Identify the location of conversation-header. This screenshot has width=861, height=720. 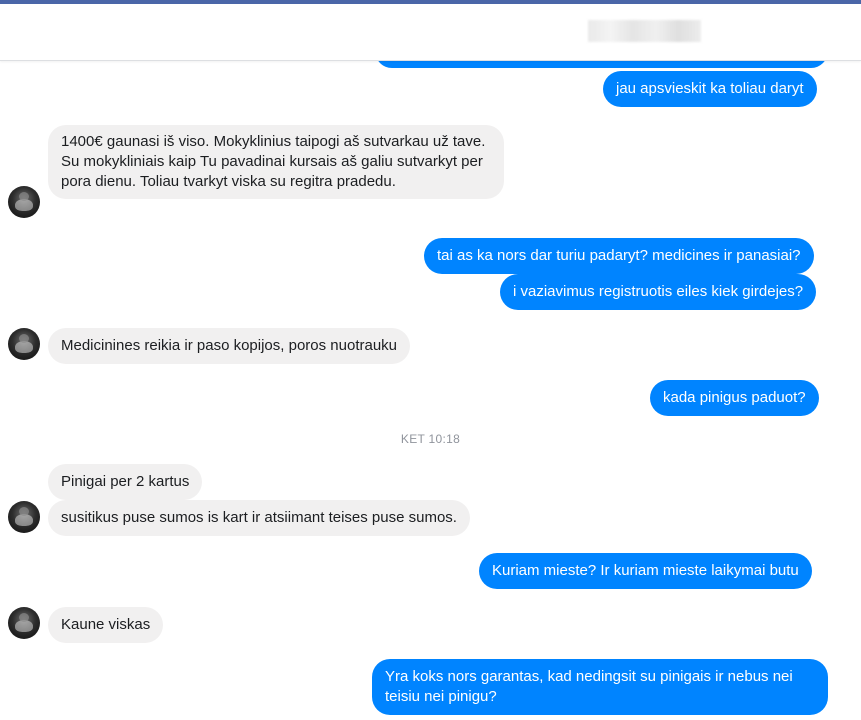
(430, 32).